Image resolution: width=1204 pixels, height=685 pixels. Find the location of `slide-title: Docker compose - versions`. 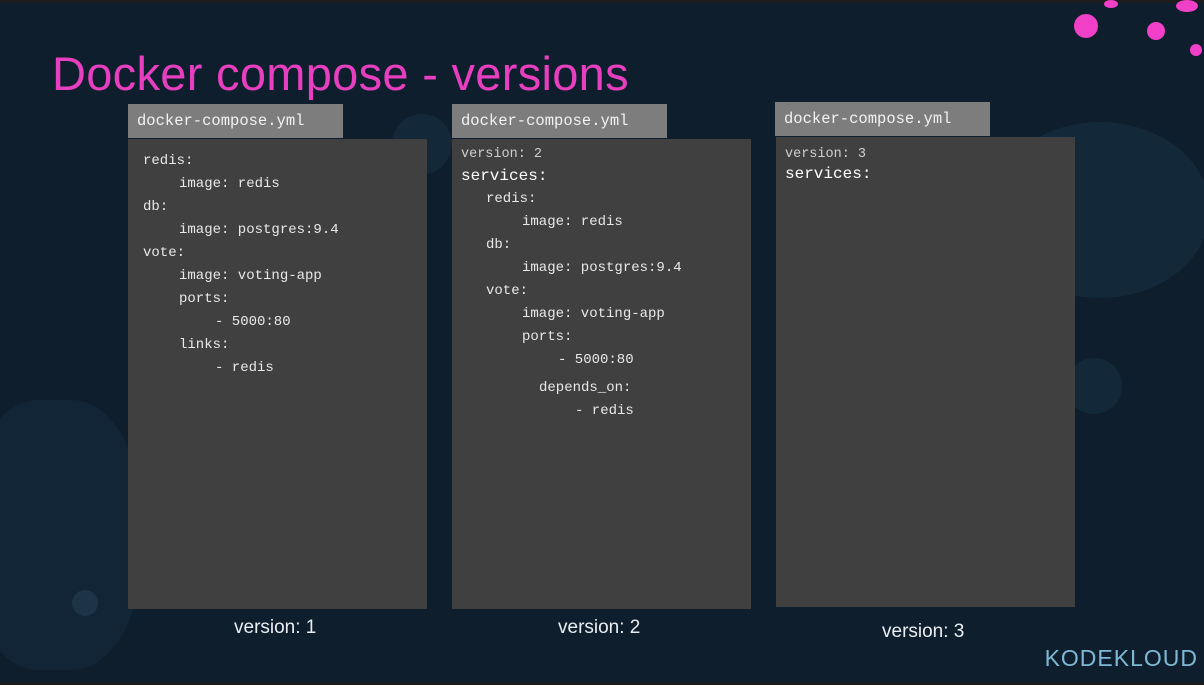

slide-title: Docker compose - versions is located at coordinates (340, 73).